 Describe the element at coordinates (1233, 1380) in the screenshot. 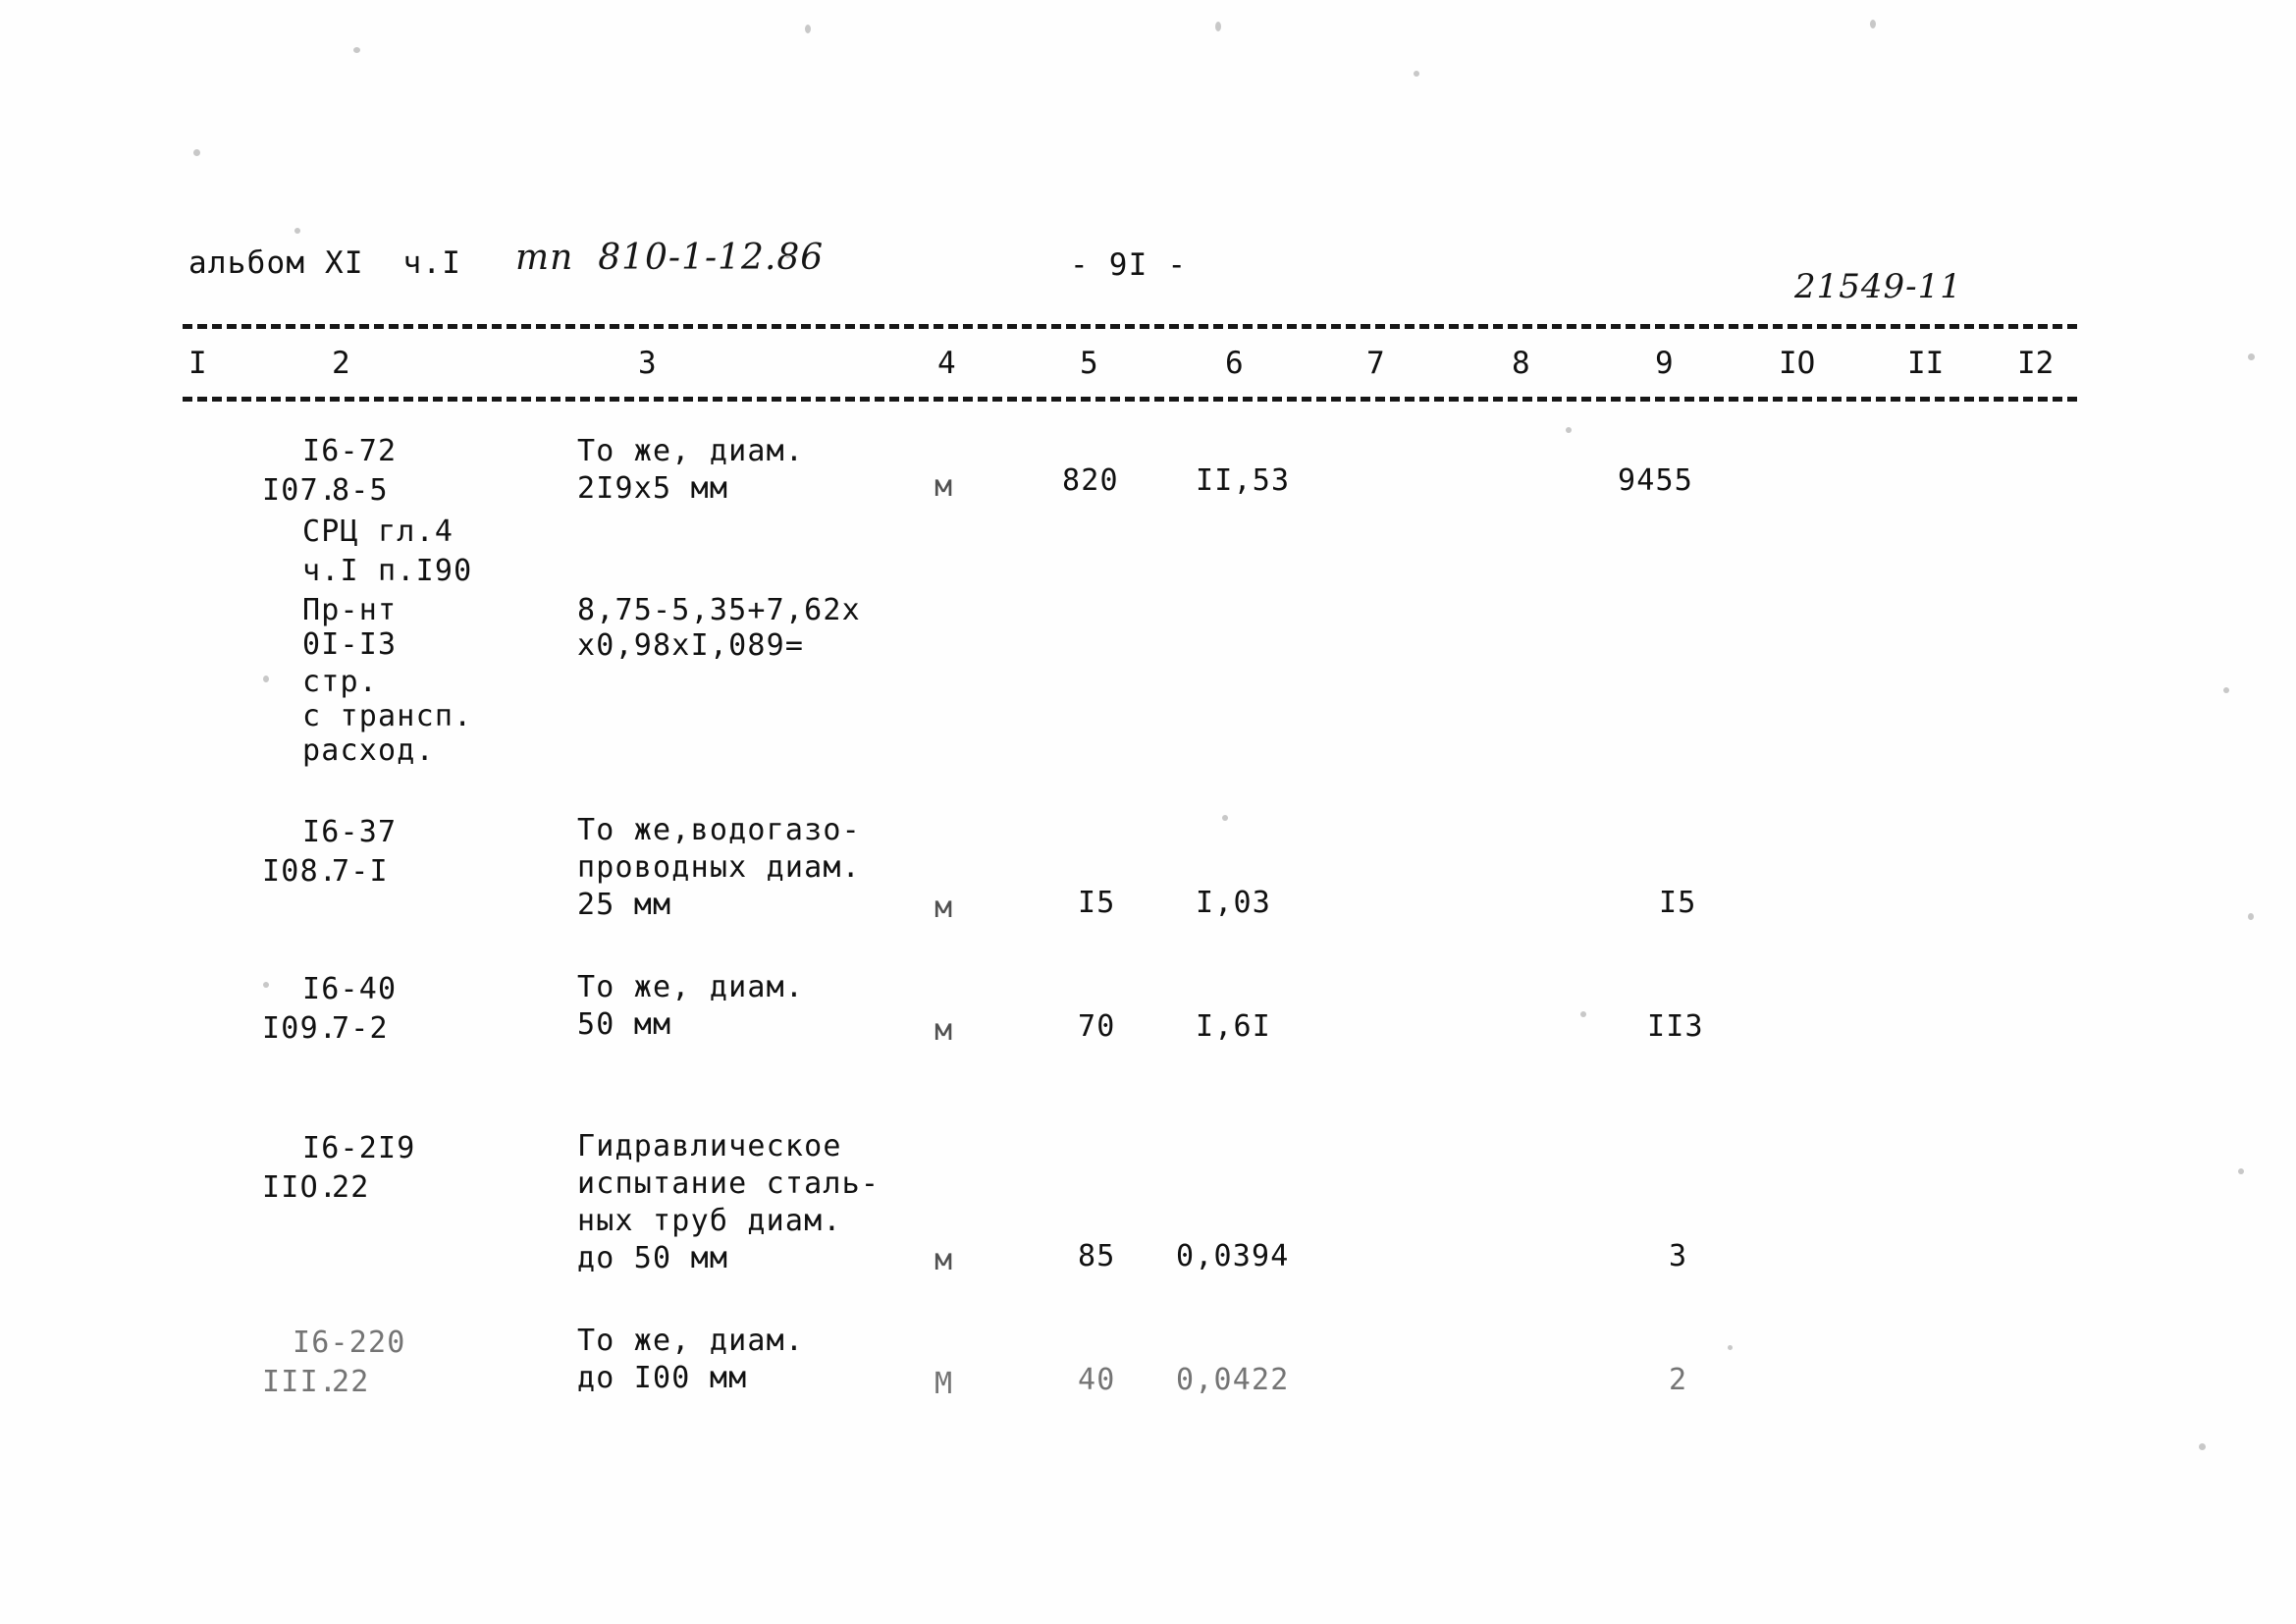

I see `row-price: 0,0422` at that location.